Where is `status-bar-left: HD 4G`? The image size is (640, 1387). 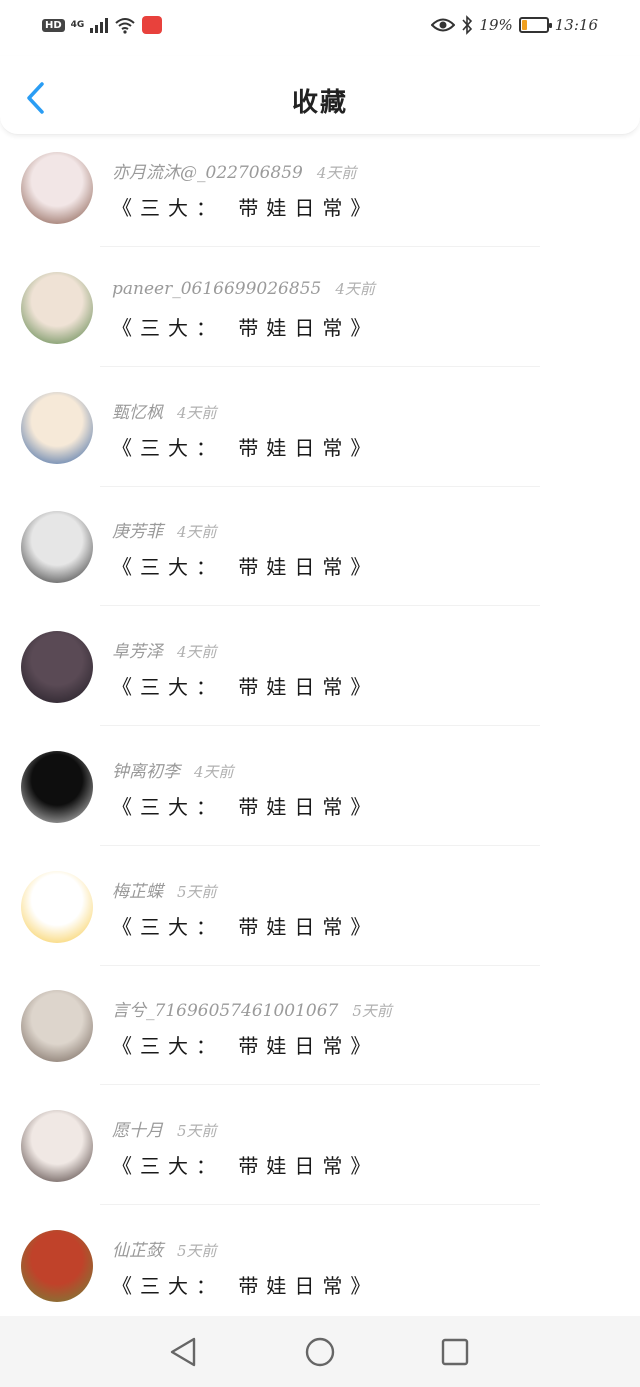 status-bar-left: HD 4G is located at coordinates (102, 25).